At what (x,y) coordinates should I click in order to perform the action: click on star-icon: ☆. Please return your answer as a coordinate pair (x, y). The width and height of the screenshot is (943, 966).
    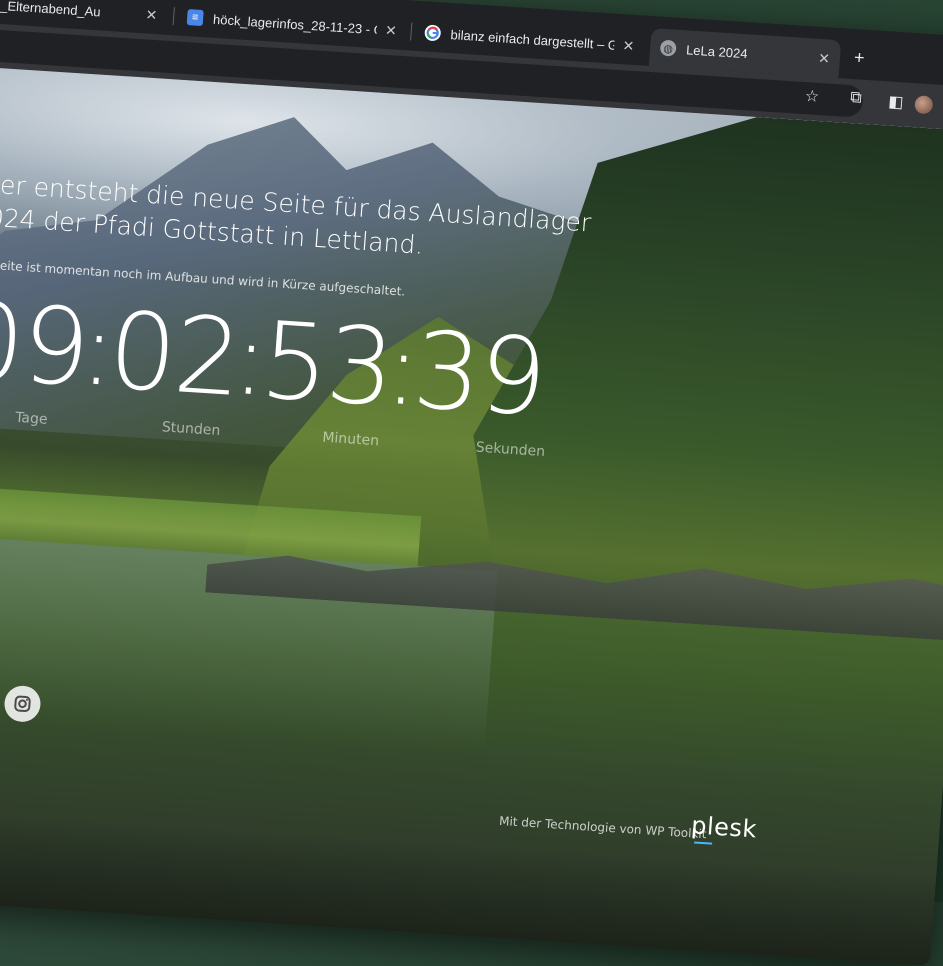
    Looking at the image, I should click on (811, 96).